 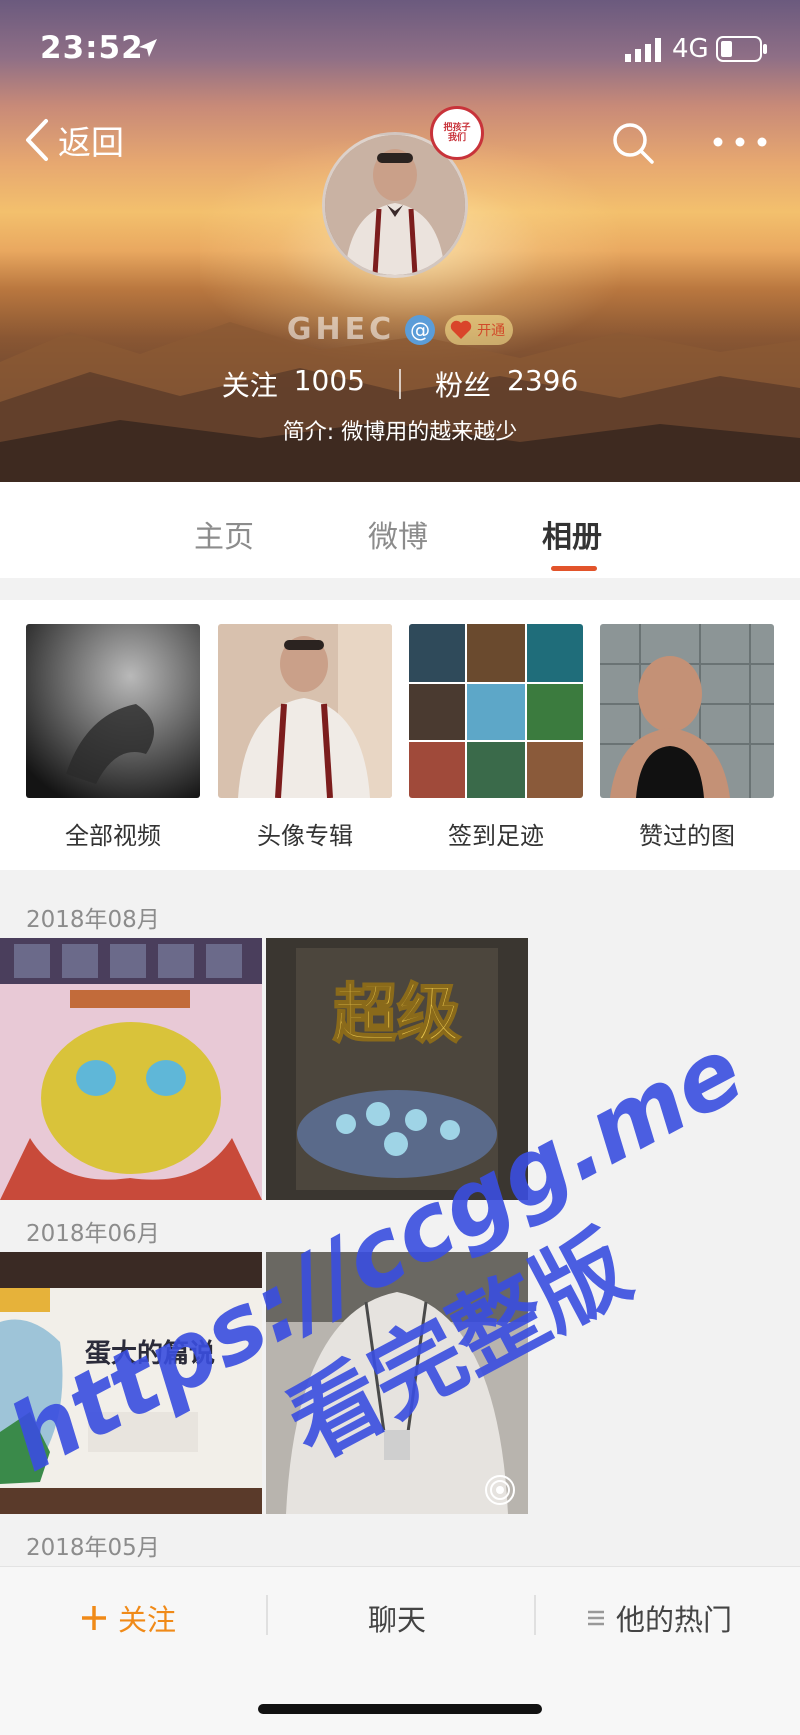 I want to click on hot-posts-label: 他的热门, so click(x=674, y=1620).